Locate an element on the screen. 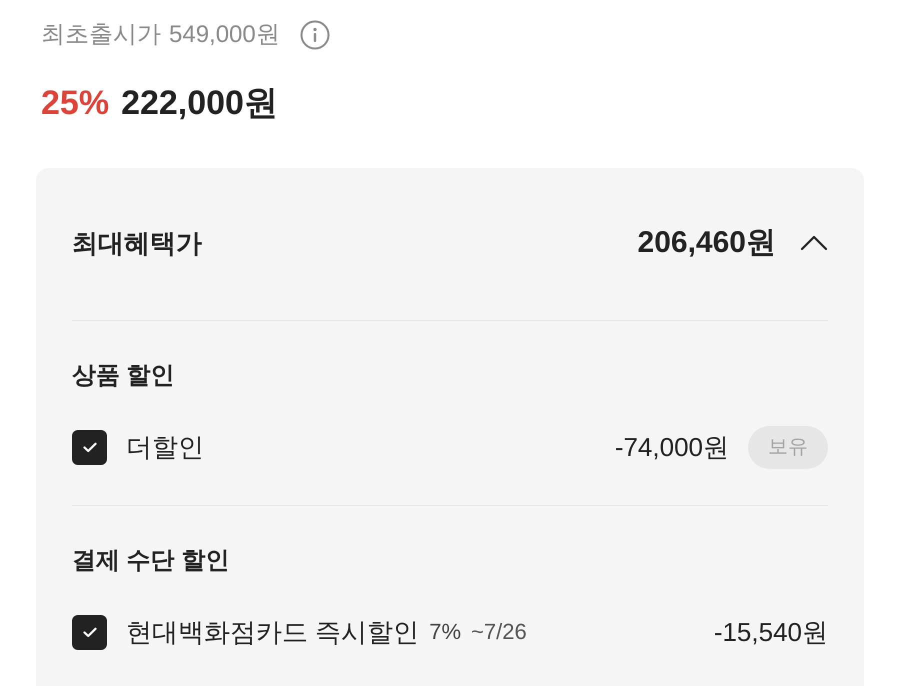 The height and width of the screenshot is (686, 900). chevron-up-icon is located at coordinates (814, 243).